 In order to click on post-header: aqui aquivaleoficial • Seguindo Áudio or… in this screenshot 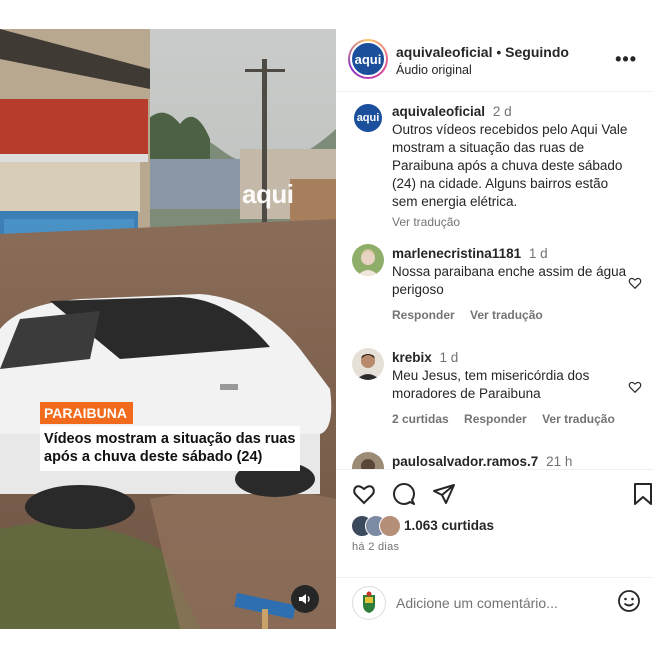, I will do `click(494, 60)`.